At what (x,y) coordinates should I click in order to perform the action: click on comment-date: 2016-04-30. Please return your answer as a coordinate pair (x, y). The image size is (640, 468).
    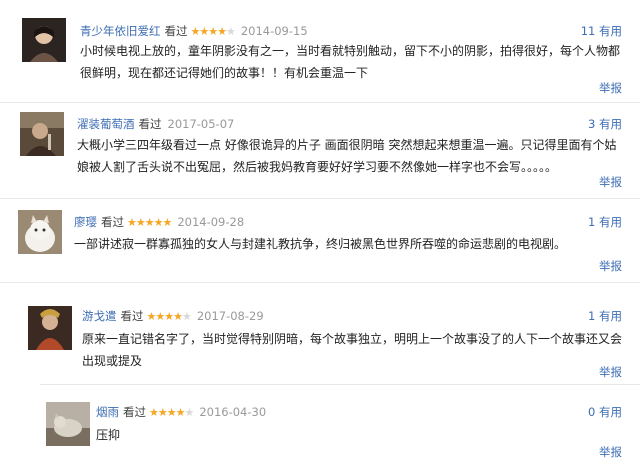
    Looking at the image, I should click on (233, 412).